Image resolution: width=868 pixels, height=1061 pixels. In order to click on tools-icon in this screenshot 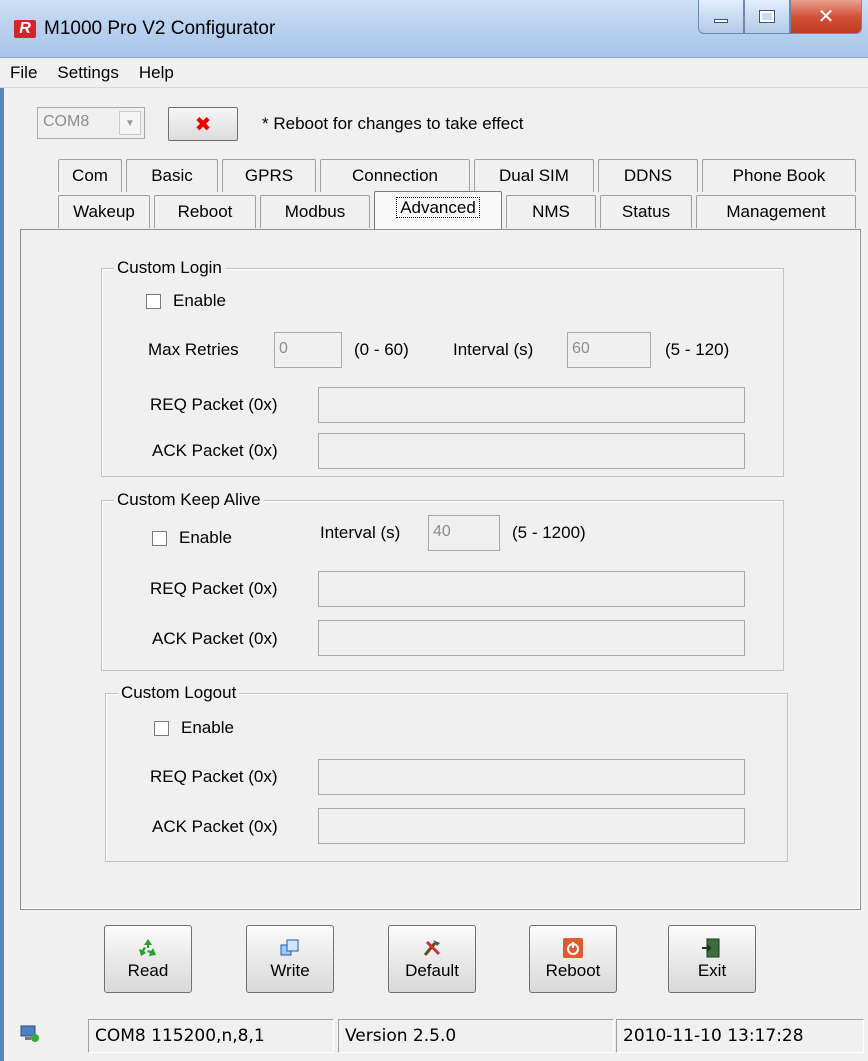, I will do `click(432, 948)`.